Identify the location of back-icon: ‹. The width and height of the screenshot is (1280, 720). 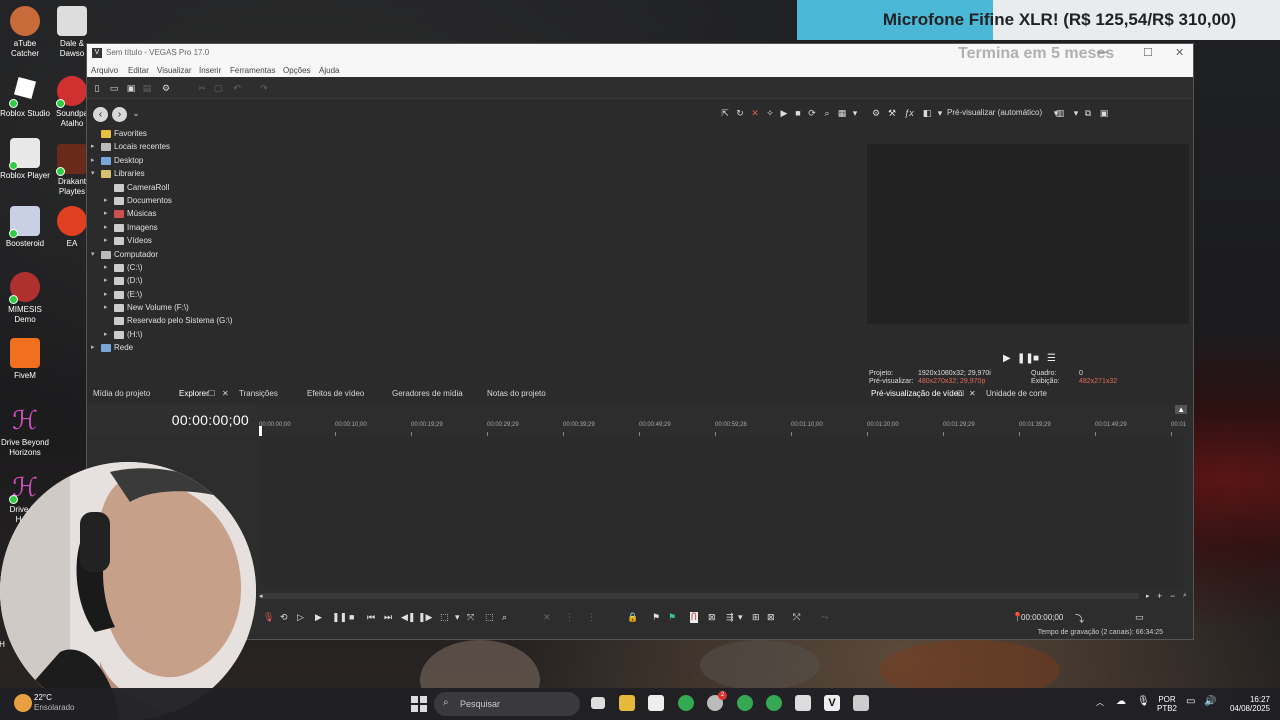
(100, 114).